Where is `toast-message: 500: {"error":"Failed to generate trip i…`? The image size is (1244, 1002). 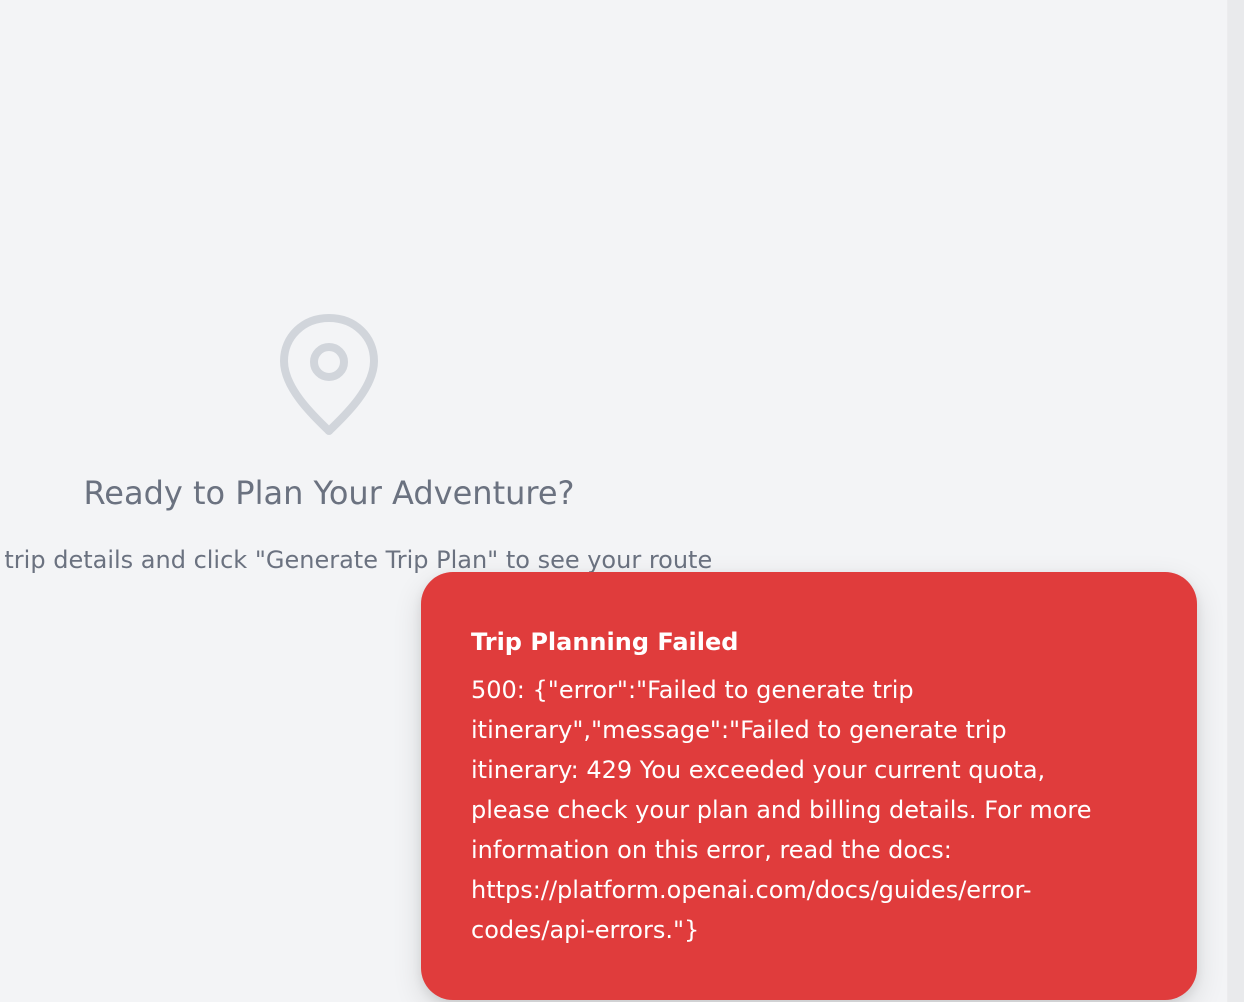 toast-message: 500: {"error":"Failed to generate trip i… is located at coordinates (781, 810).